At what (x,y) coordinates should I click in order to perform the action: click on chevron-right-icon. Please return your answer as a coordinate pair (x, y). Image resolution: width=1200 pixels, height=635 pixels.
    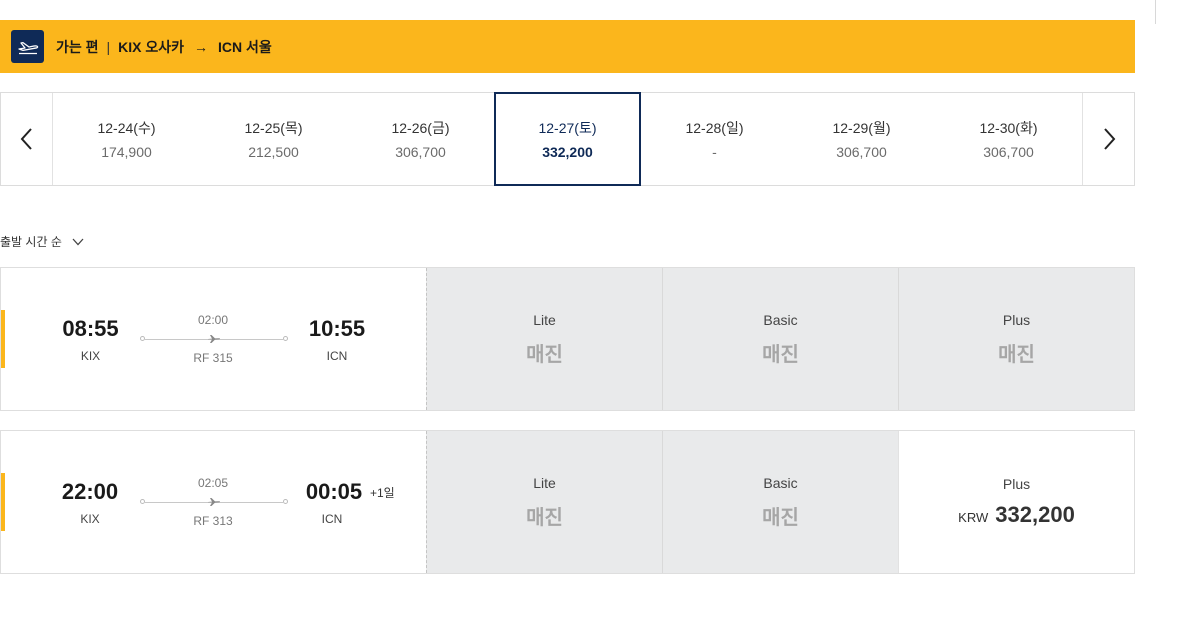
    Looking at the image, I should click on (1109, 139).